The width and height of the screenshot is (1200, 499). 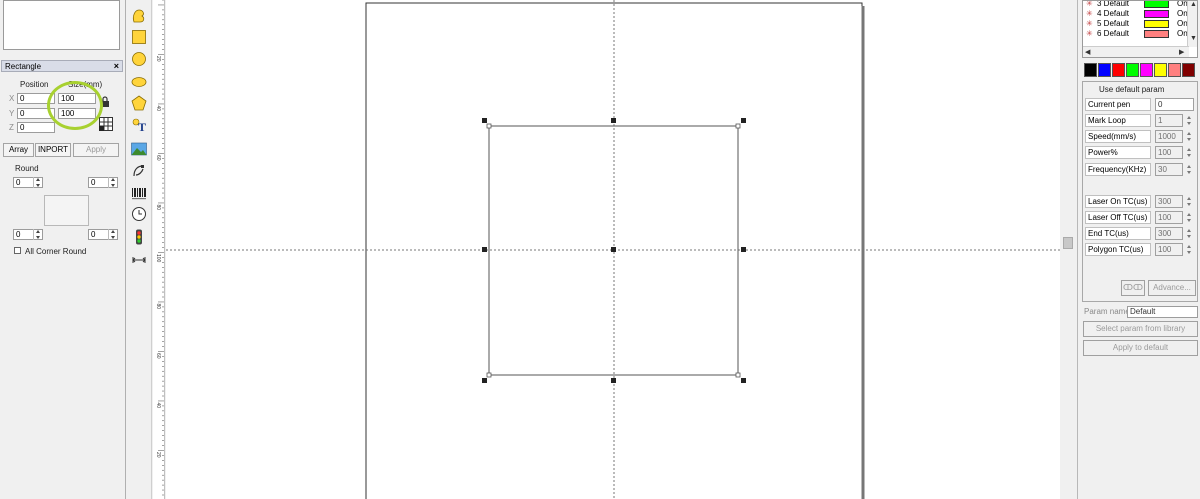 What do you see at coordinates (1174, 104) in the screenshot?
I see `current-pen-value: 0` at bounding box center [1174, 104].